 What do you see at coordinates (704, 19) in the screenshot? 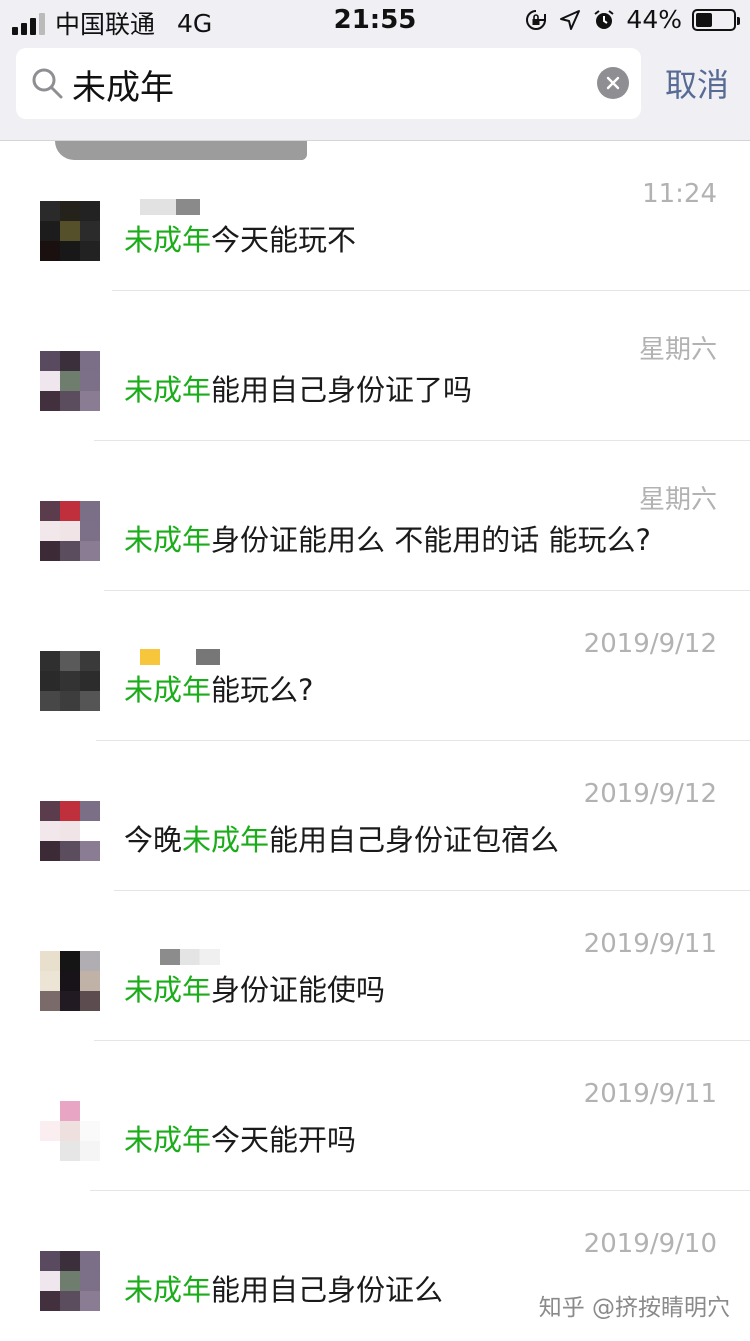
I see `battery-level-fill` at bounding box center [704, 19].